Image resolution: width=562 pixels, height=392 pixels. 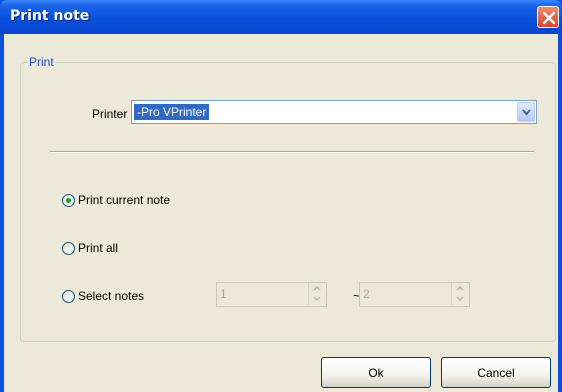 I want to click on radio-select-button, so click(x=68, y=296).